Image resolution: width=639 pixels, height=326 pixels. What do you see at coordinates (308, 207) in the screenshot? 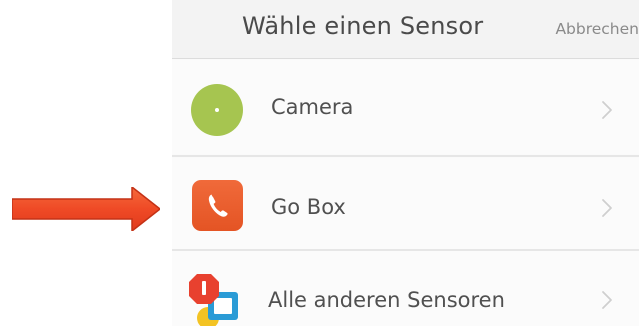
I see `sensor-item-label: Go Box` at bounding box center [308, 207].